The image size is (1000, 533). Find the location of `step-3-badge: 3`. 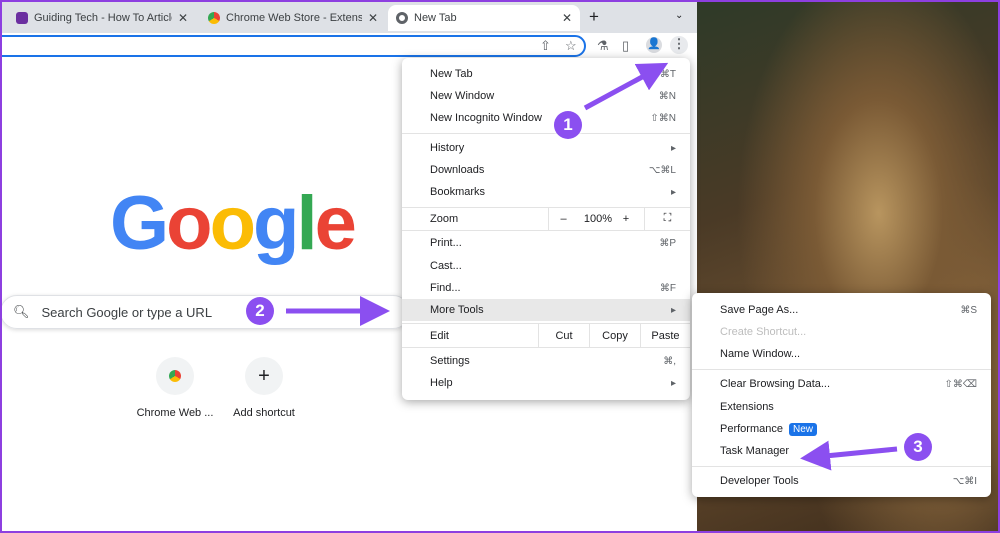

step-3-badge: 3 is located at coordinates (918, 447).